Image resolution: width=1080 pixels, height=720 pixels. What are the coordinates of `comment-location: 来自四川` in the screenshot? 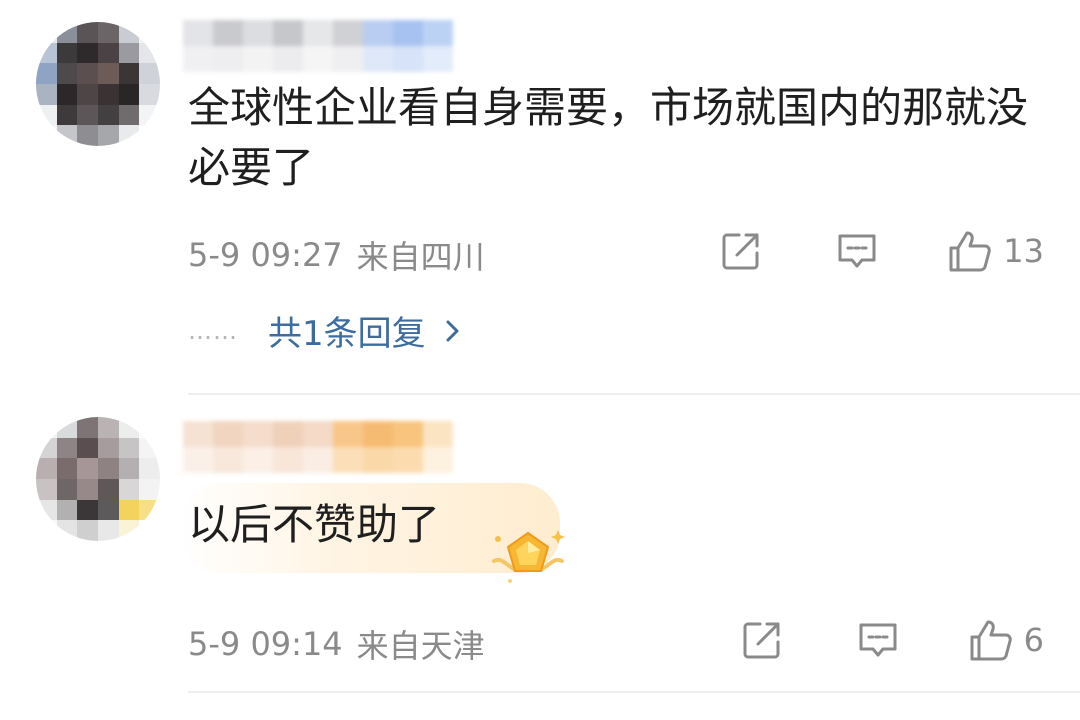 It's located at (420, 257).